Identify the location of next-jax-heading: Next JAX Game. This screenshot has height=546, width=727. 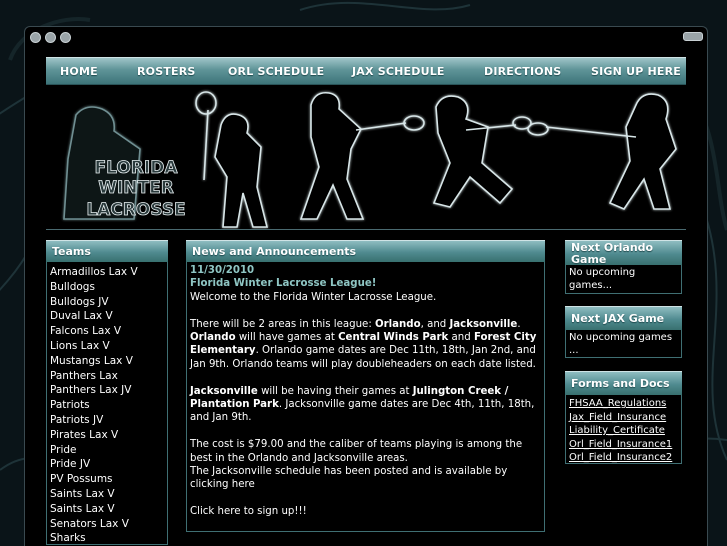
(623, 318).